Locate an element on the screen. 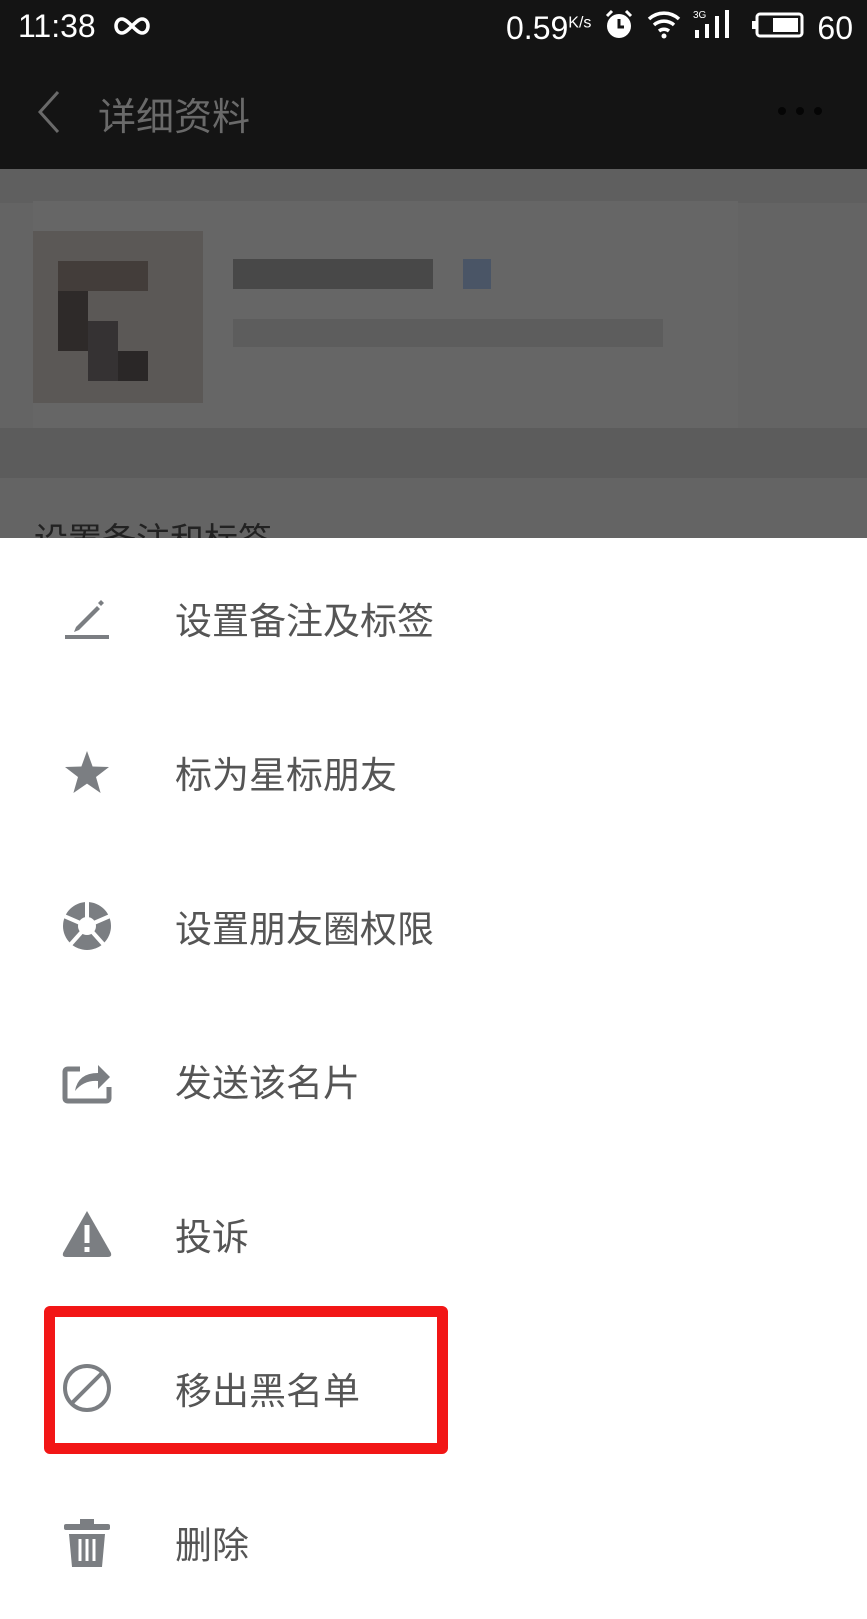 The height and width of the screenshot is (1619, 867). alarm-icon is located at coordinates (619, 28).